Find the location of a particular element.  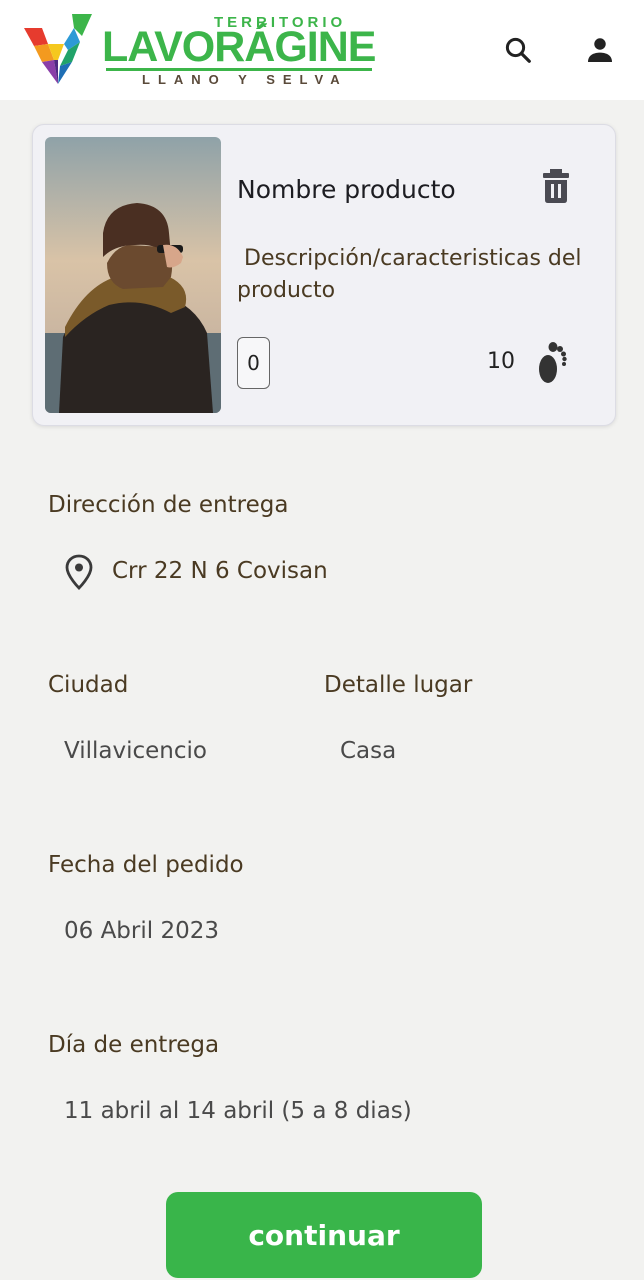

logo-underline is located at coordinates (239, 69).